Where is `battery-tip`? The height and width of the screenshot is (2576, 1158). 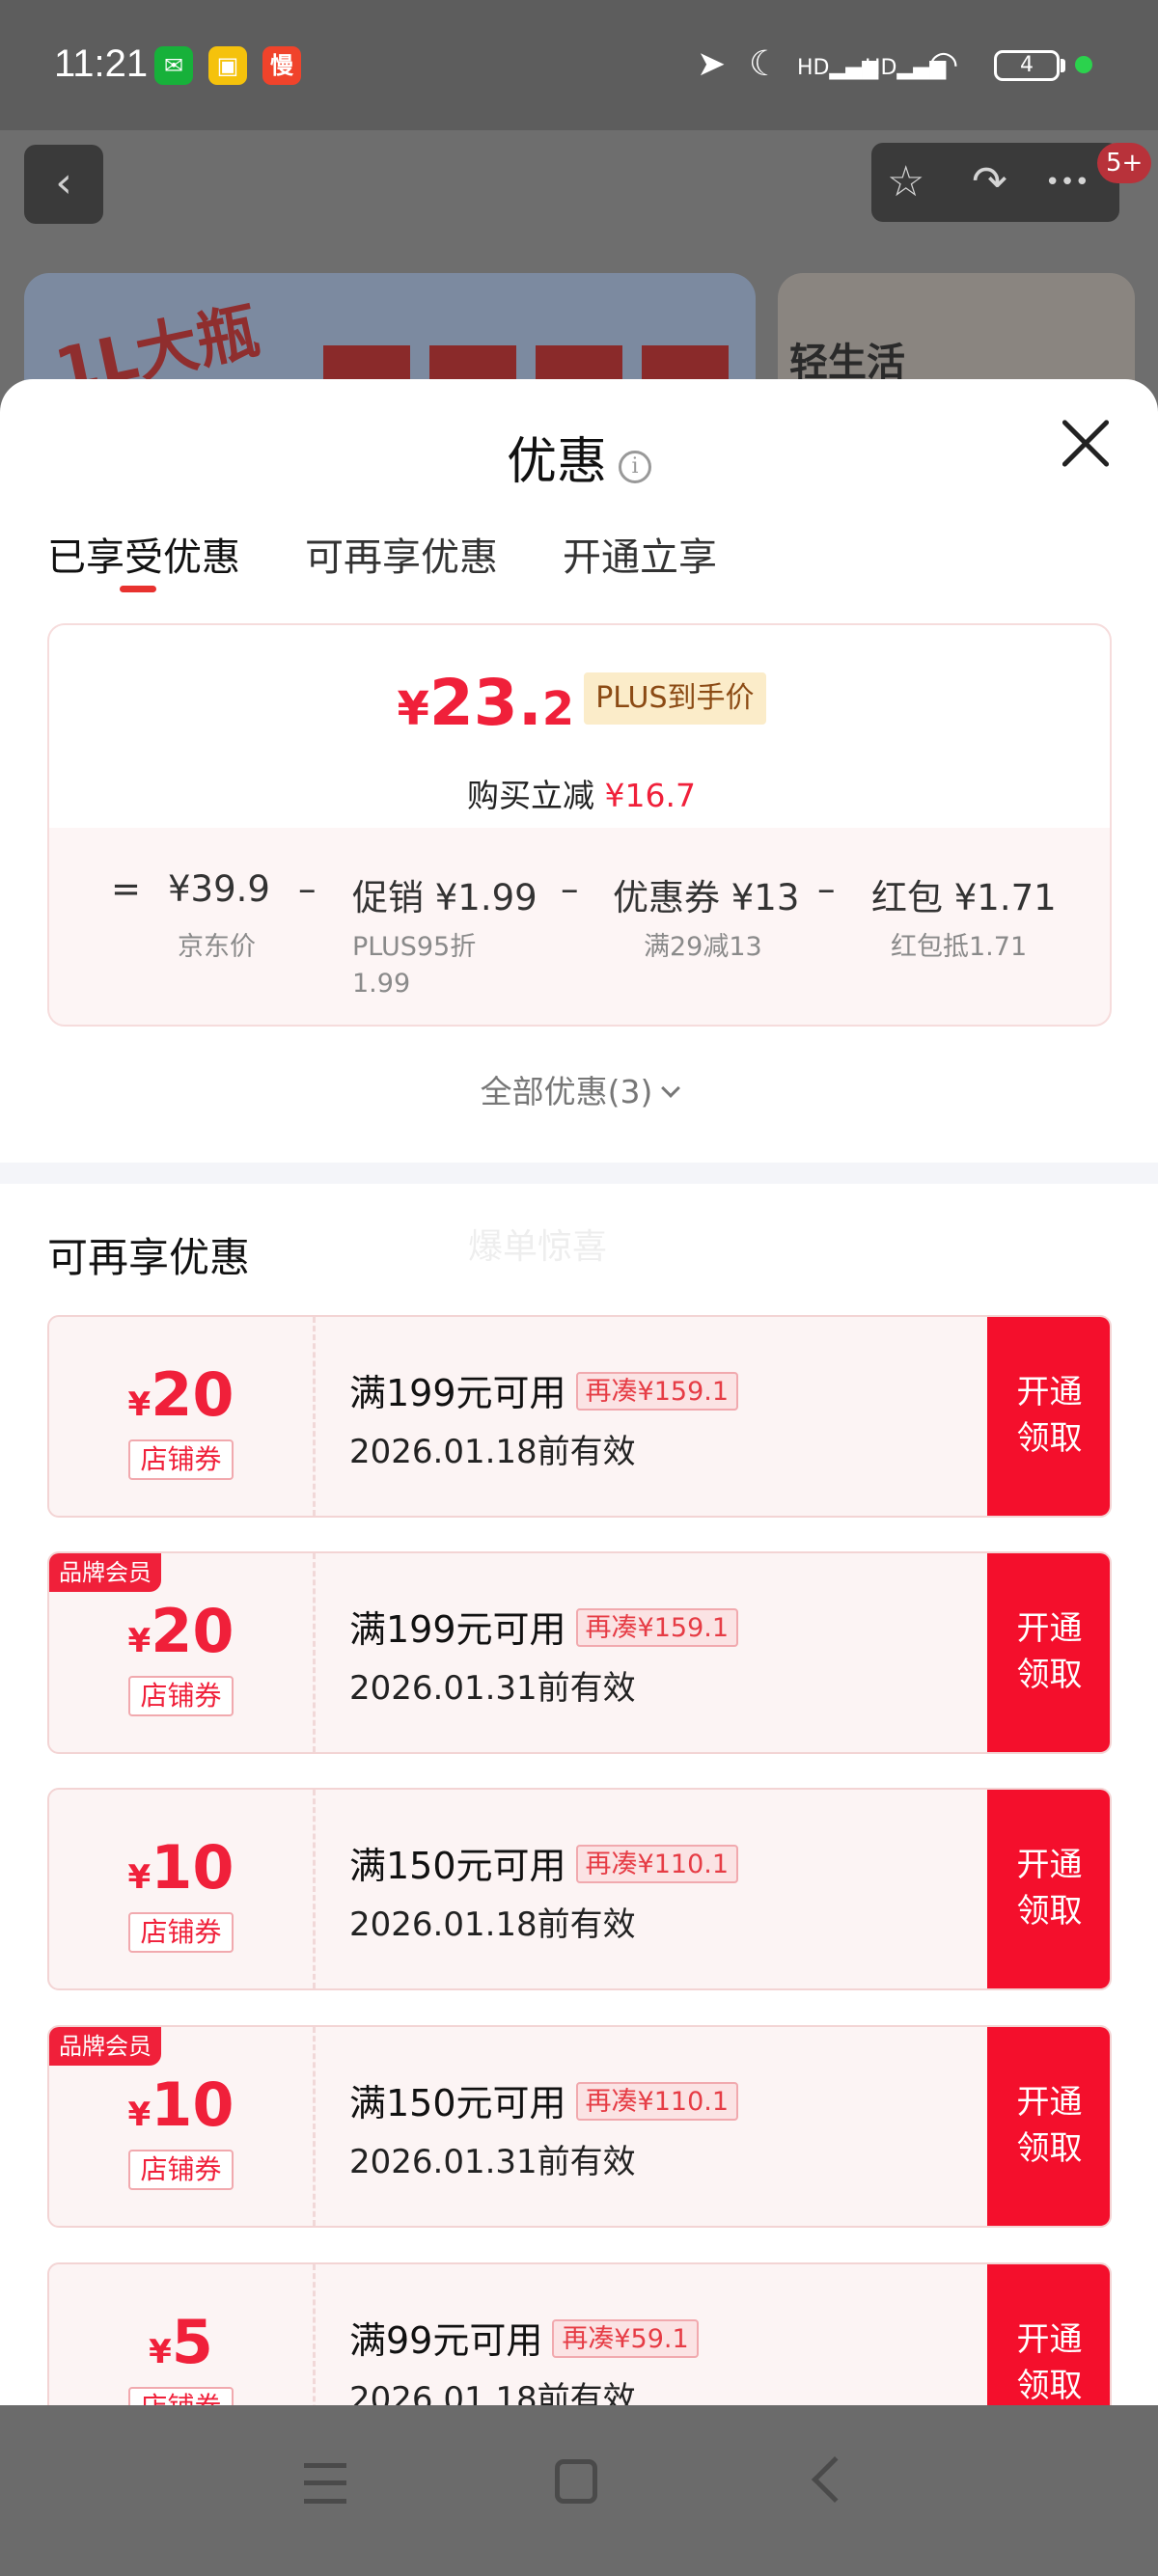 battery-tip is located at coordinates (1063, 65).